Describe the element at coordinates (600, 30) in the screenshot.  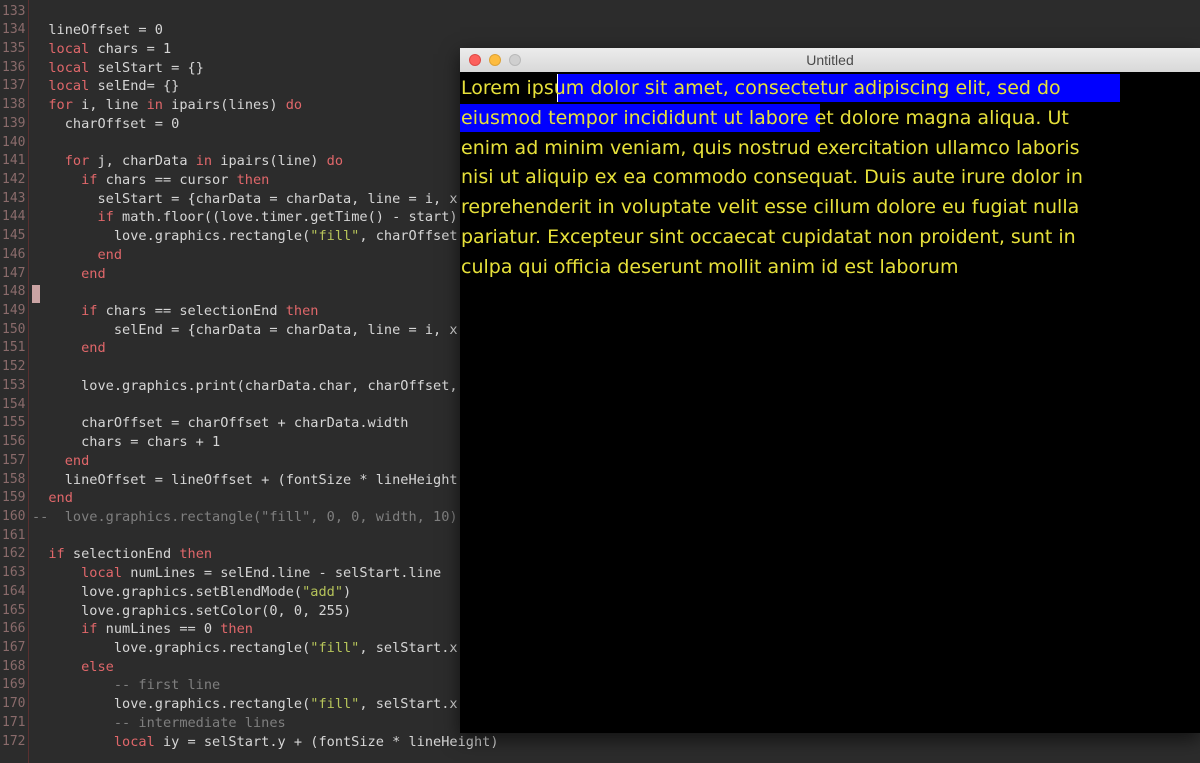
I see `code-line: 134 lineOffset = 0` at that location.